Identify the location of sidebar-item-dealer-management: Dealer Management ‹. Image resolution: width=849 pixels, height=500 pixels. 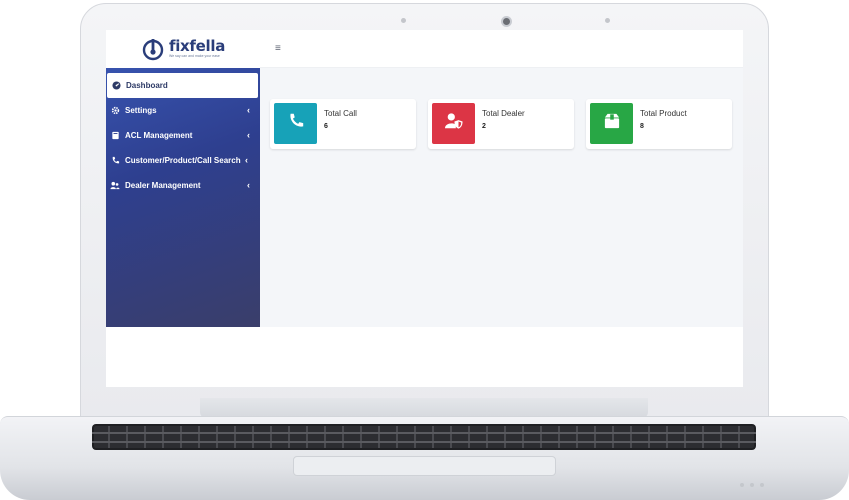
(183, 185).